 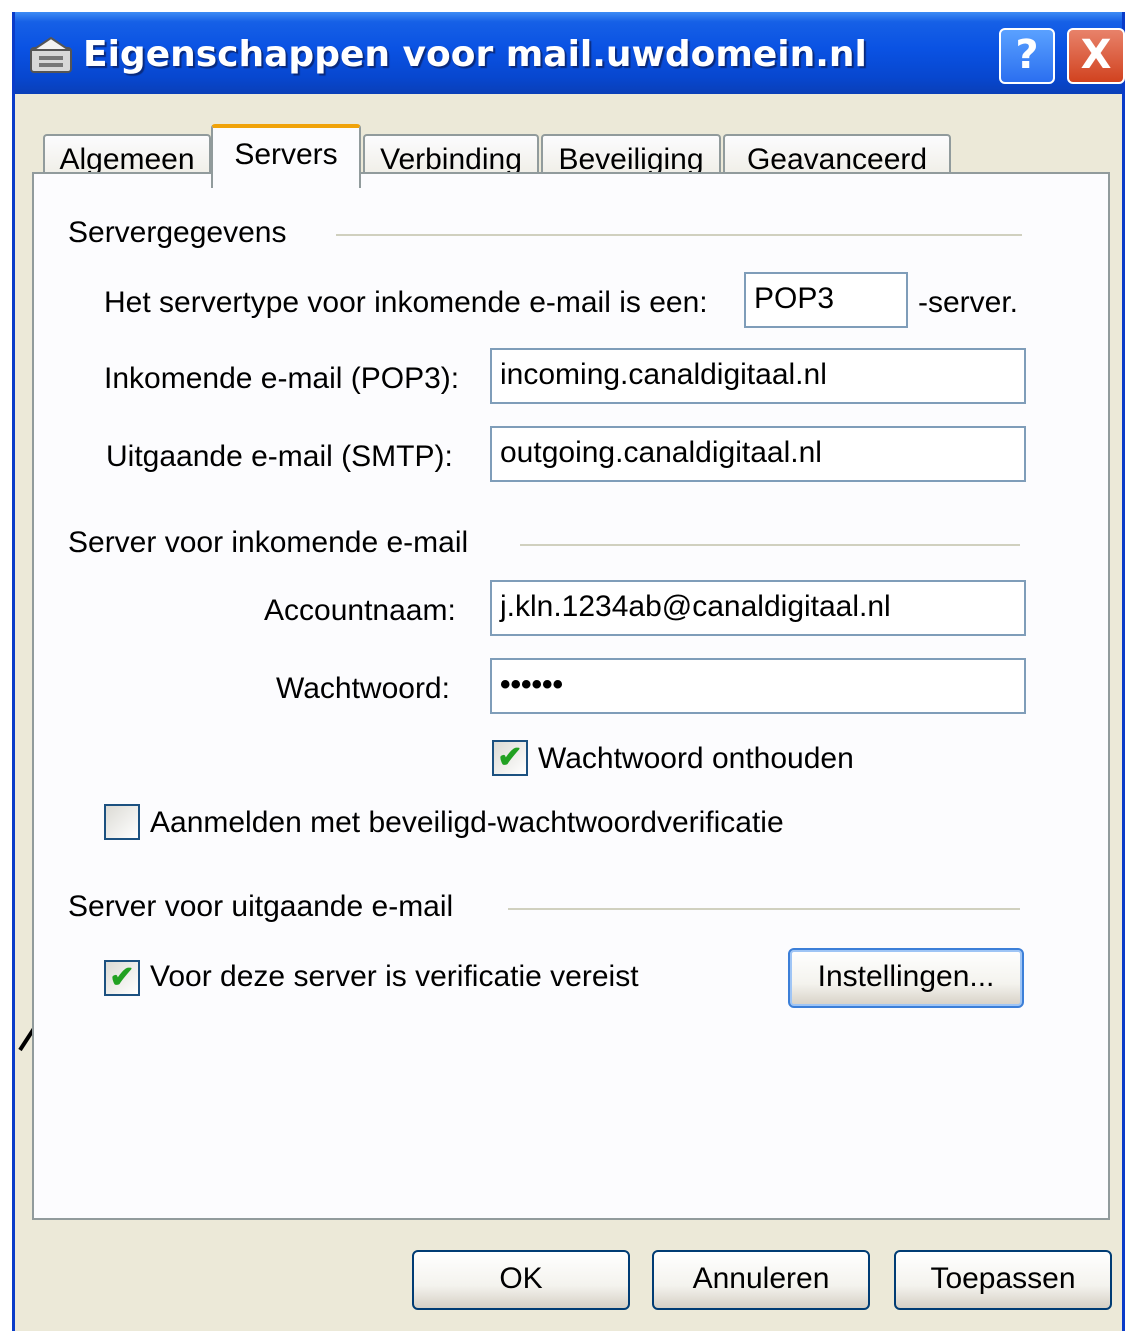 What do you see at coordinates (122, 978) in the screenshot?
I see `smtp-auth-checkbox: ✔` at bounding box center [122, 978].